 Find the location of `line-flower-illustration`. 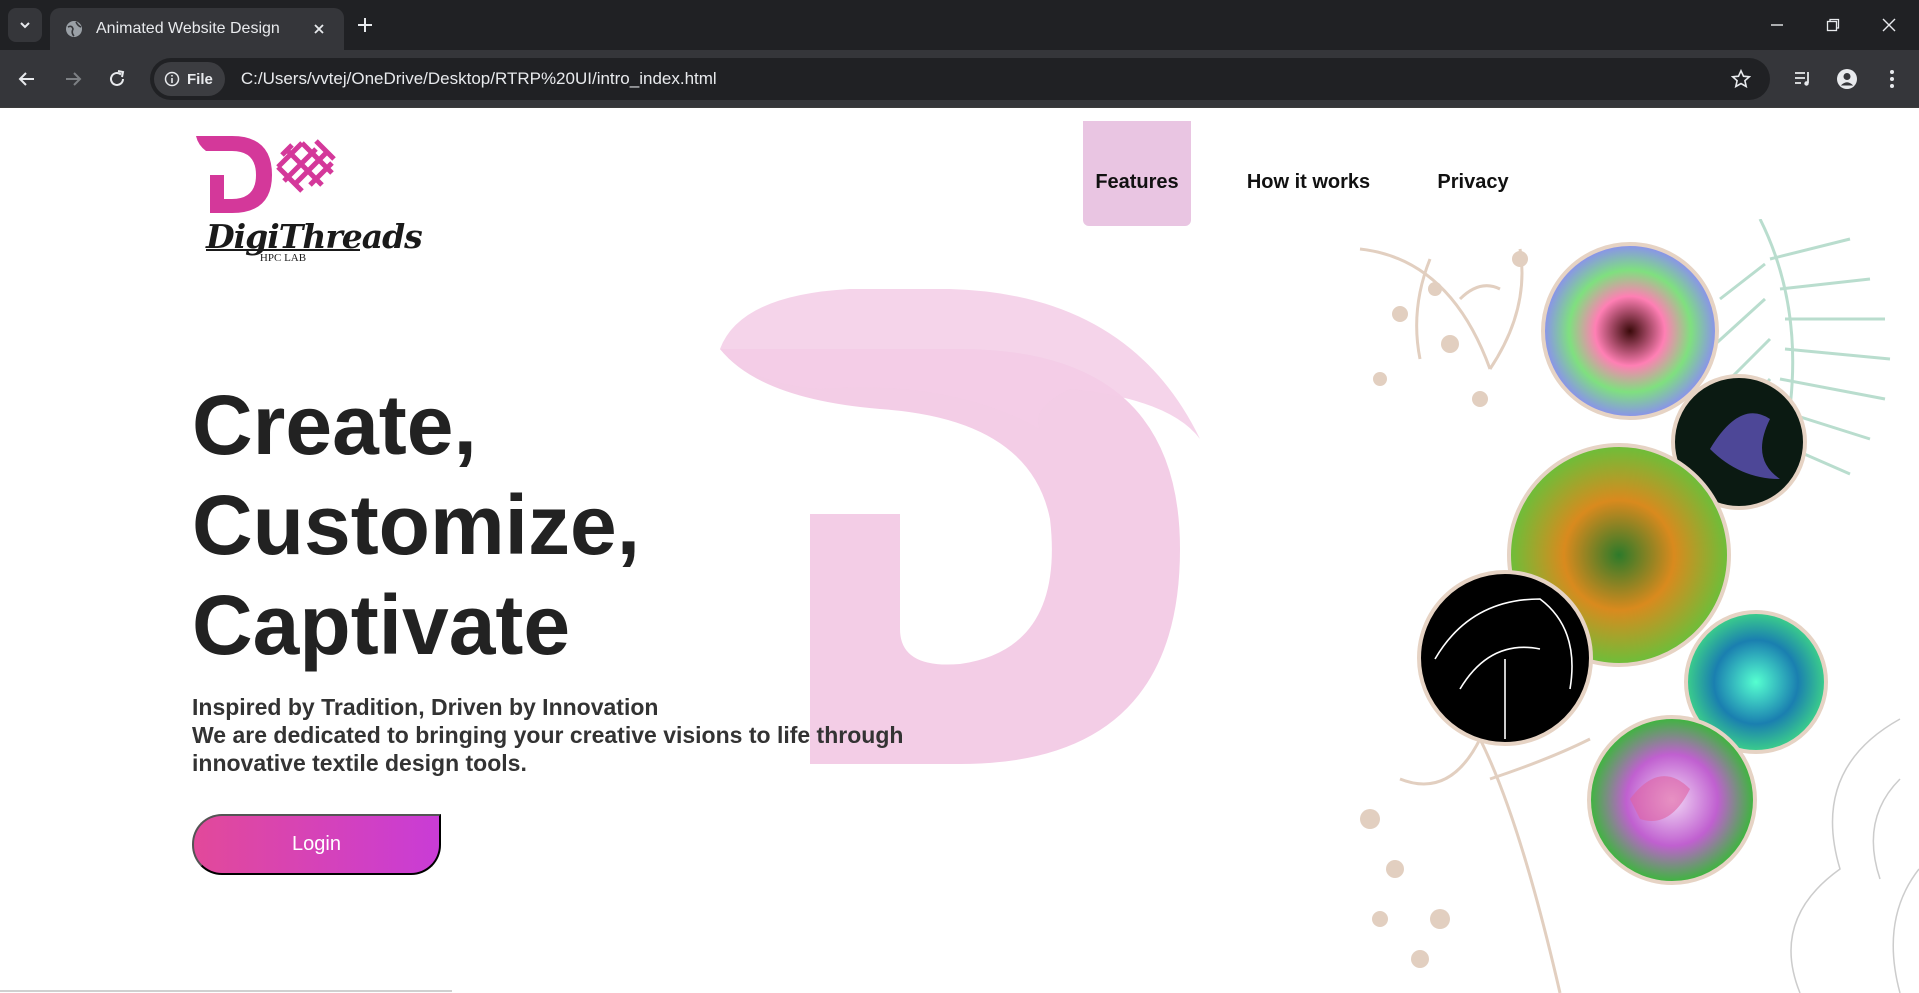

line-flower-illustration is located at coordinates (1854, 855).